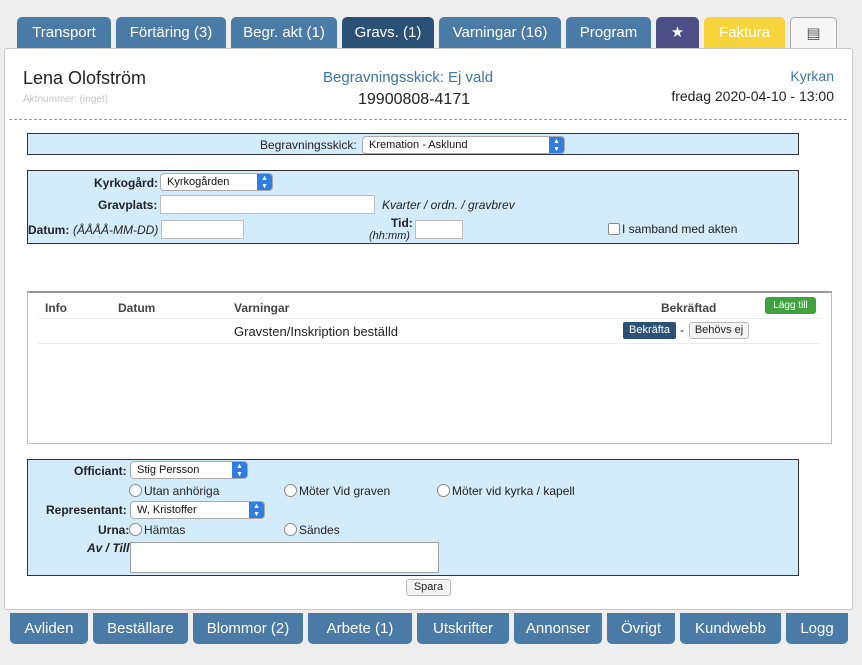  I want to click on star-icon: ★, so click(677, 32).